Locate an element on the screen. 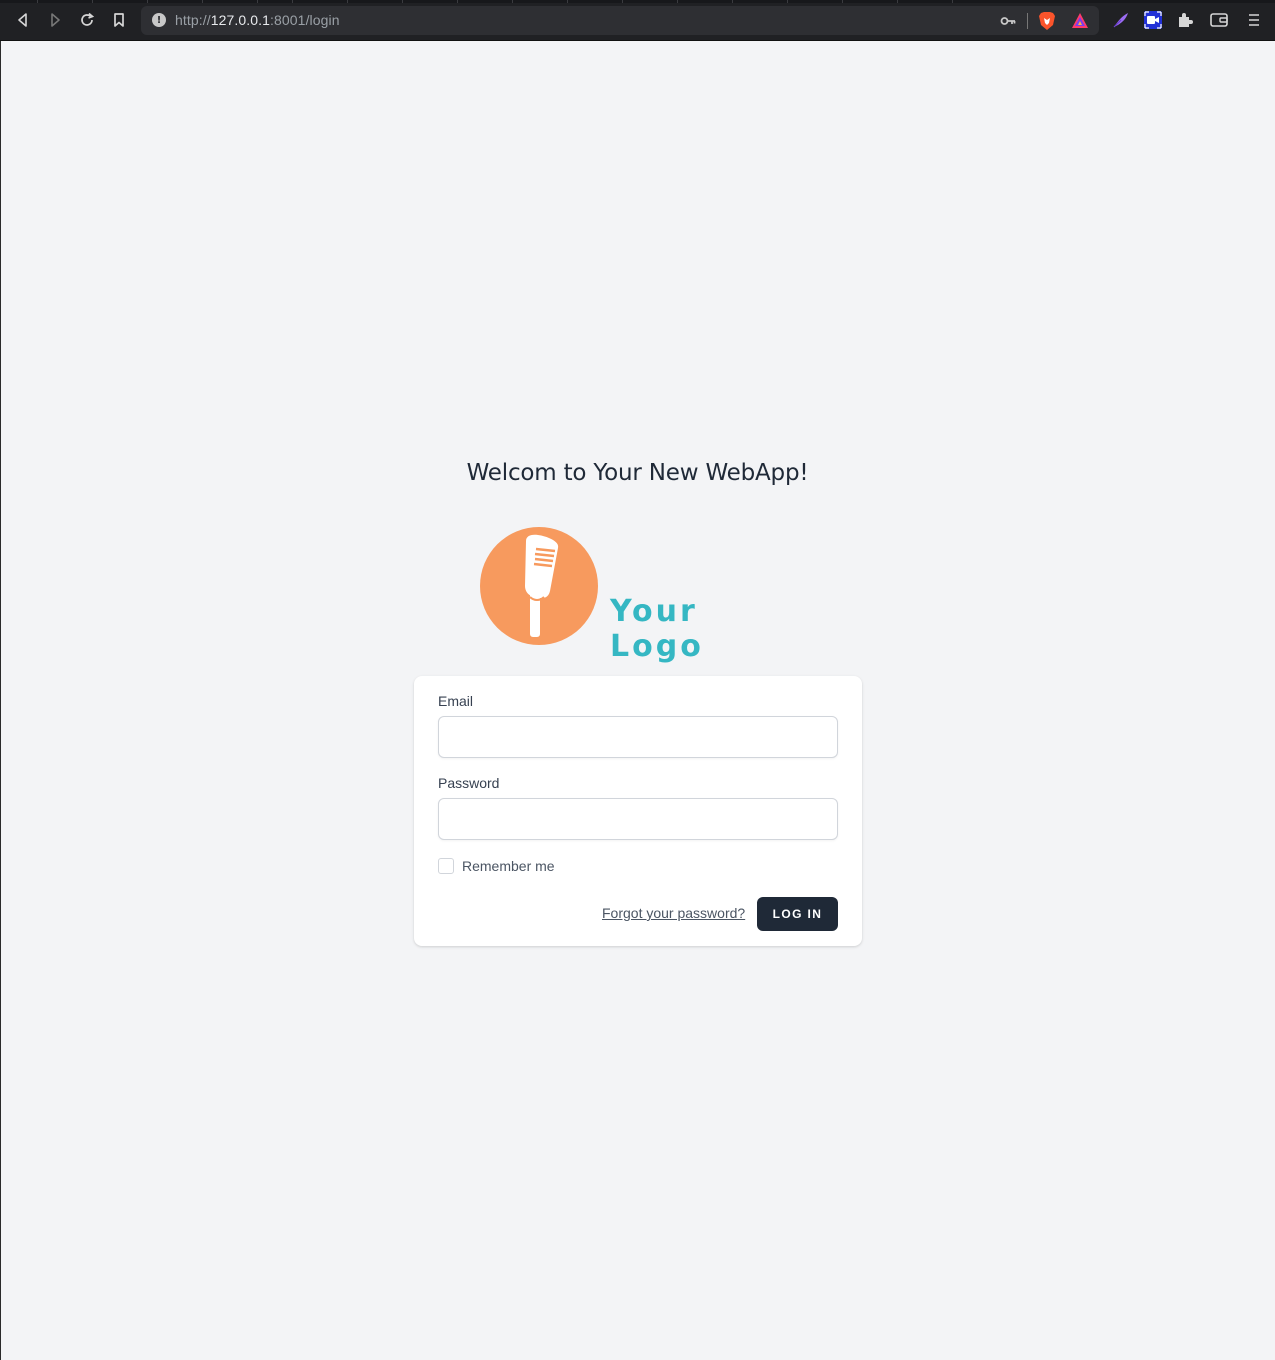  password-field is located at coordinates (638, 819).